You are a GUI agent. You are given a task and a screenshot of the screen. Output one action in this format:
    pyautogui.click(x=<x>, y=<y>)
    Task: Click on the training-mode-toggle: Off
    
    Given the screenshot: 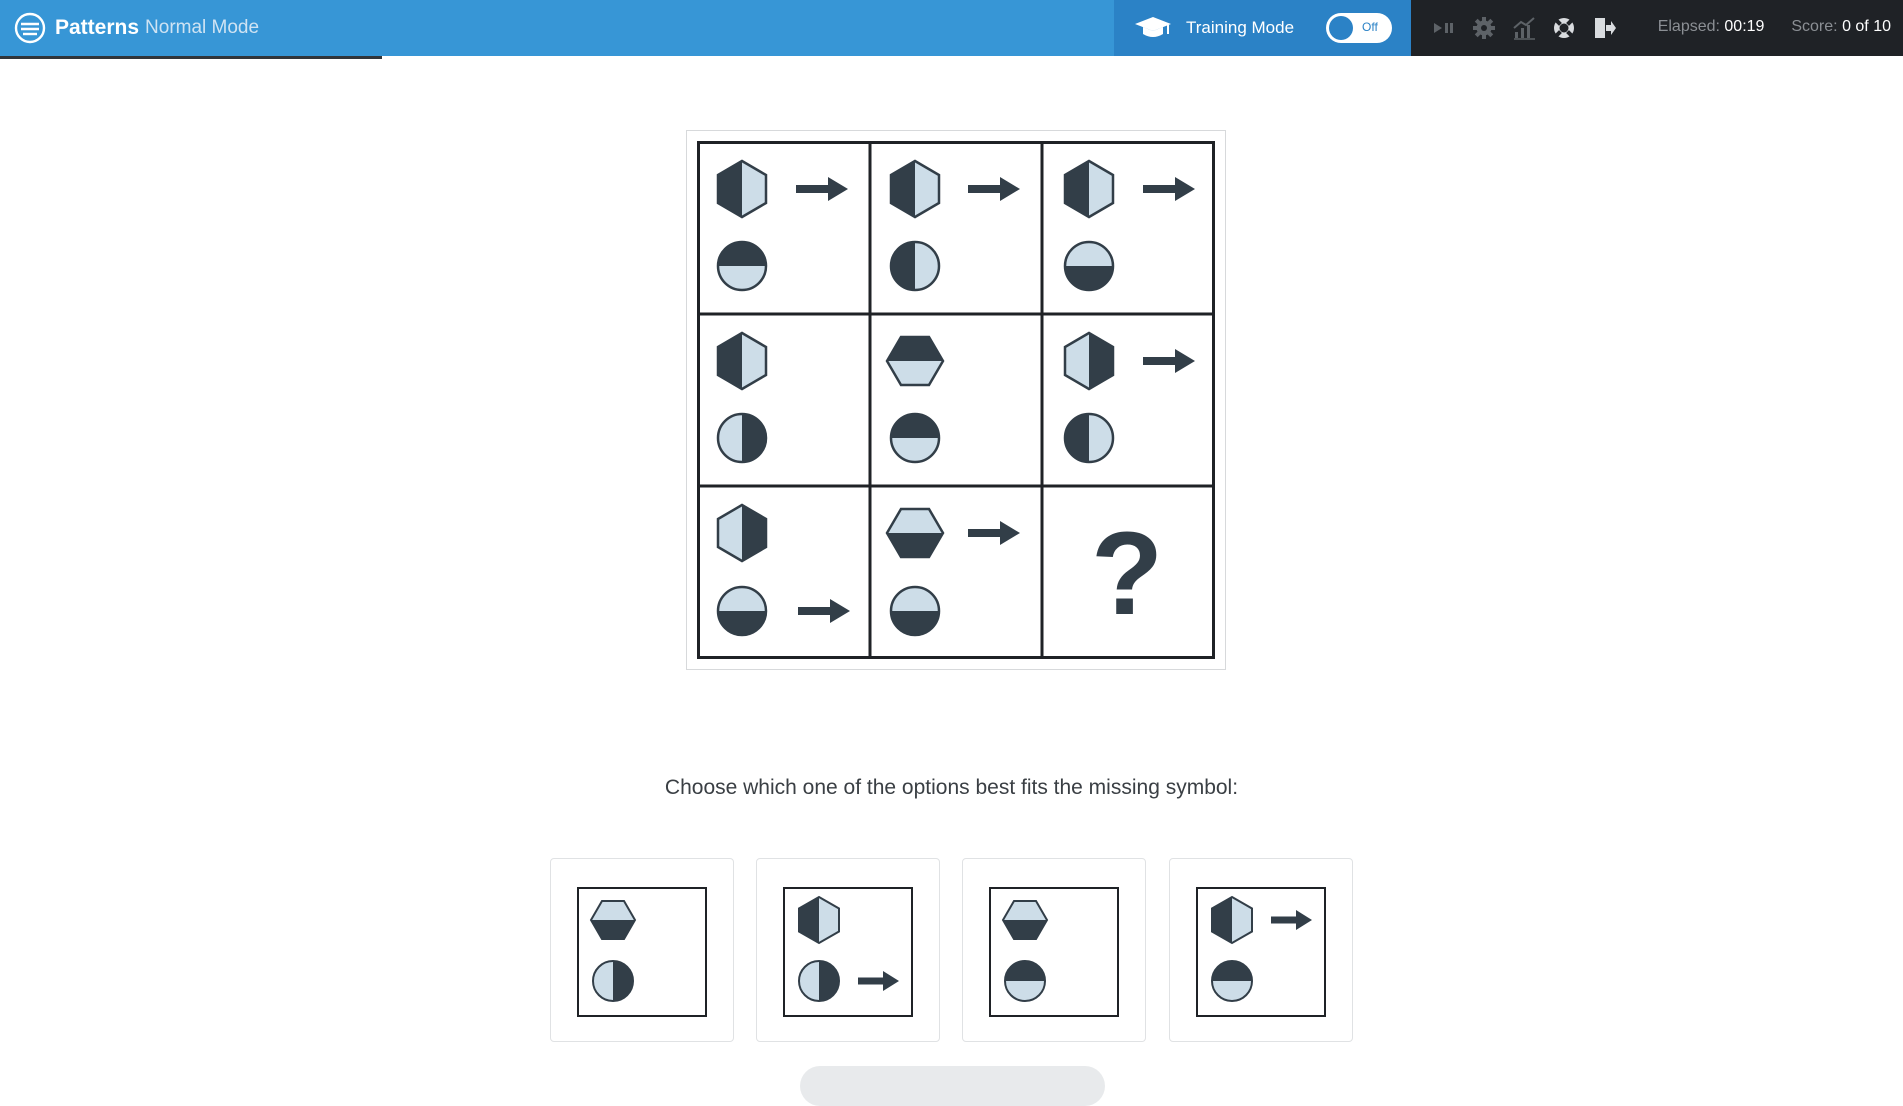 What is the action you would take?
    pyautogui.click(x=1359, y=28)
    